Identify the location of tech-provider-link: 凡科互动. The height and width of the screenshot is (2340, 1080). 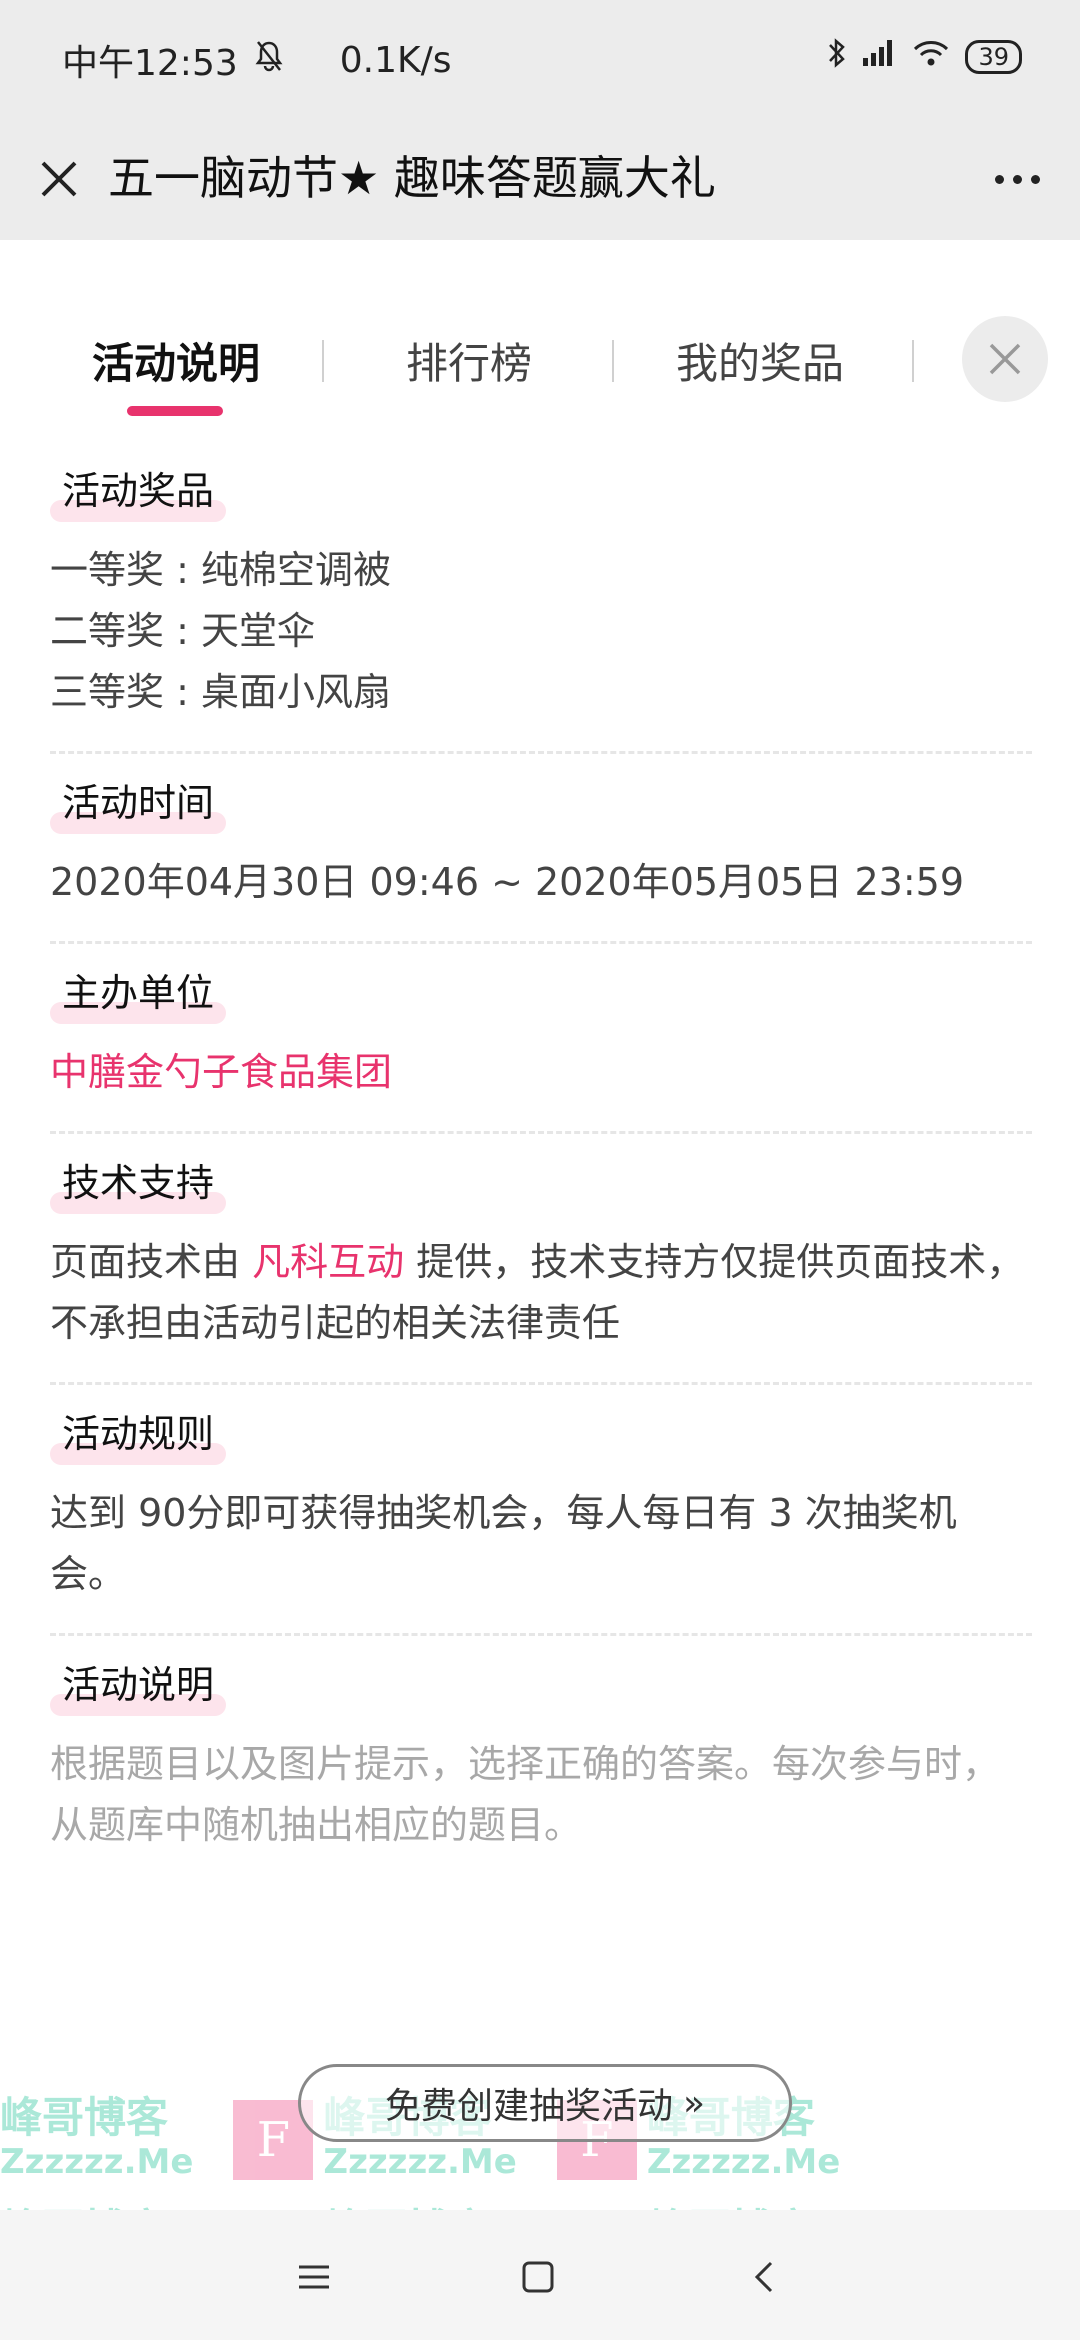
(328, 1262).